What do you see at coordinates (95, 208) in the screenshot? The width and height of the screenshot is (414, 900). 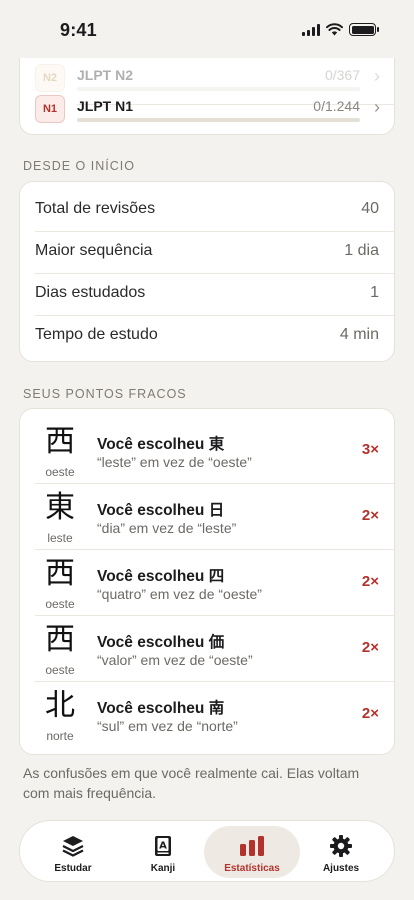 I see `stat-label: Total de revisões` at bounding box center [95, 208].